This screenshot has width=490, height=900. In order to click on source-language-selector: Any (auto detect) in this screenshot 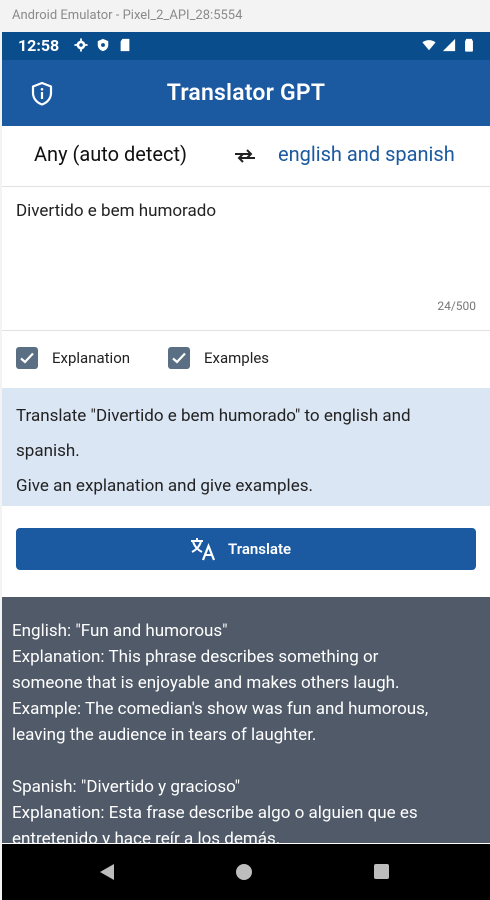, I will do `click(110, 154)`.